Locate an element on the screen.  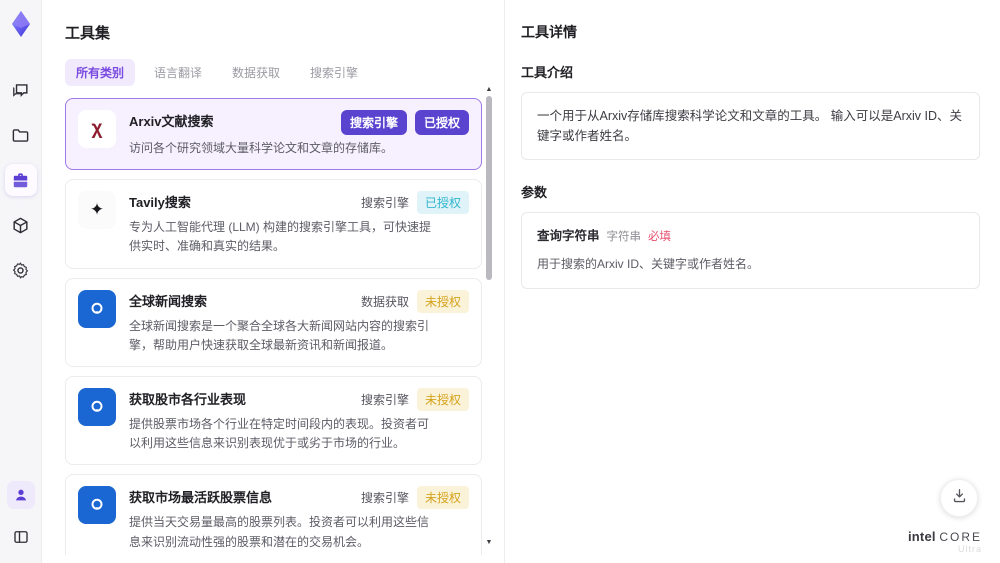
tab-data-acquisition: 数据获取 is located at coordinates (256, 72).